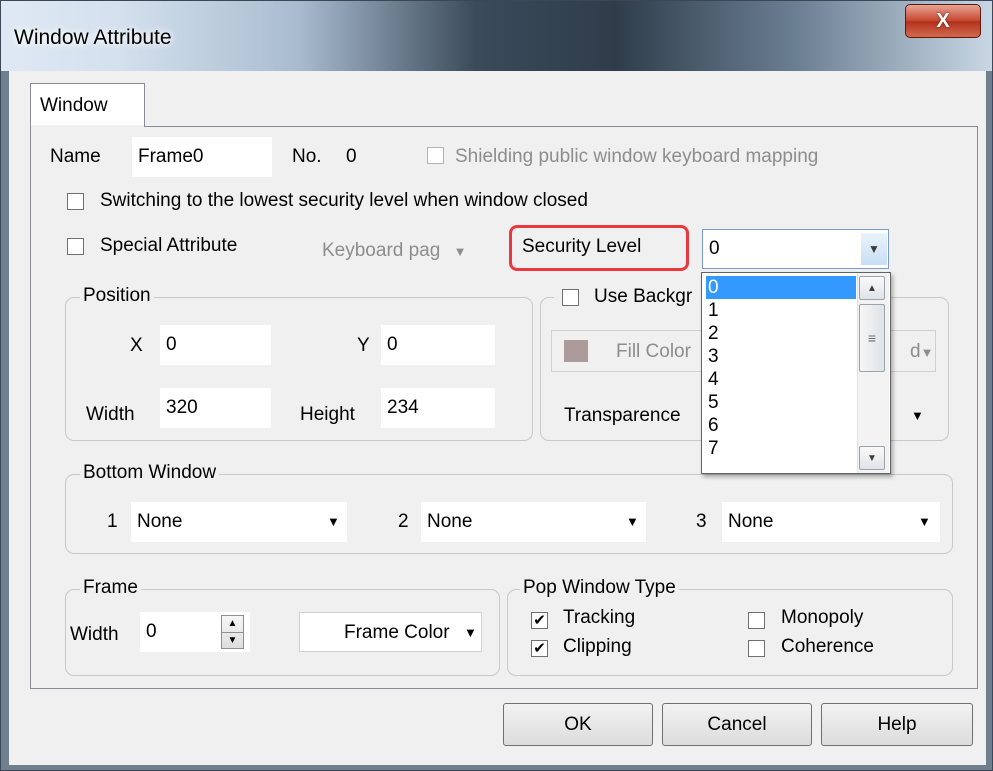 The height and width of the screenshot is (771, 993). Describe the element at coordinates (643, 296) in the screenshot. I see `use-background-label: Use Backgr` at that location.